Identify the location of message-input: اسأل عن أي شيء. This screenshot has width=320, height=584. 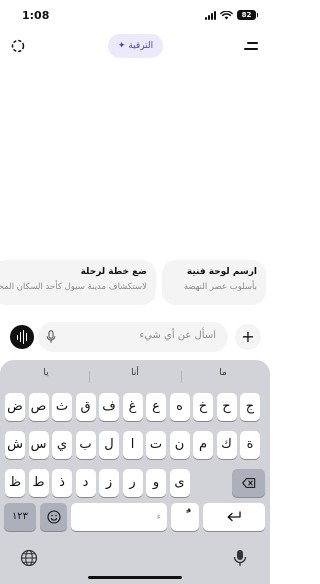
(133, 337).